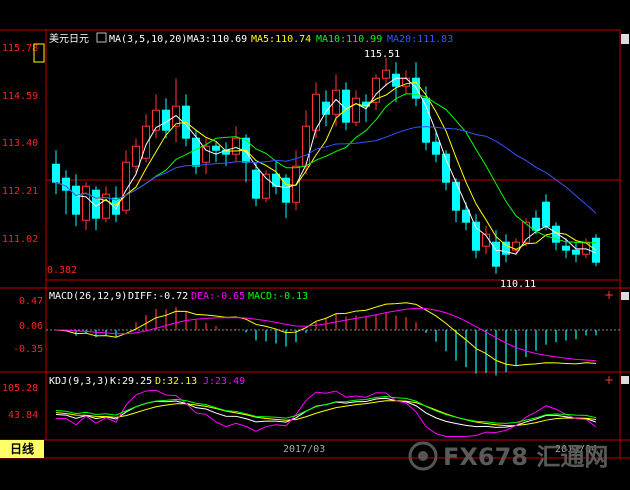  Describe the element at coordinates (609, 295) in the screenshot. I see `macd-add-icon: +` at that location.